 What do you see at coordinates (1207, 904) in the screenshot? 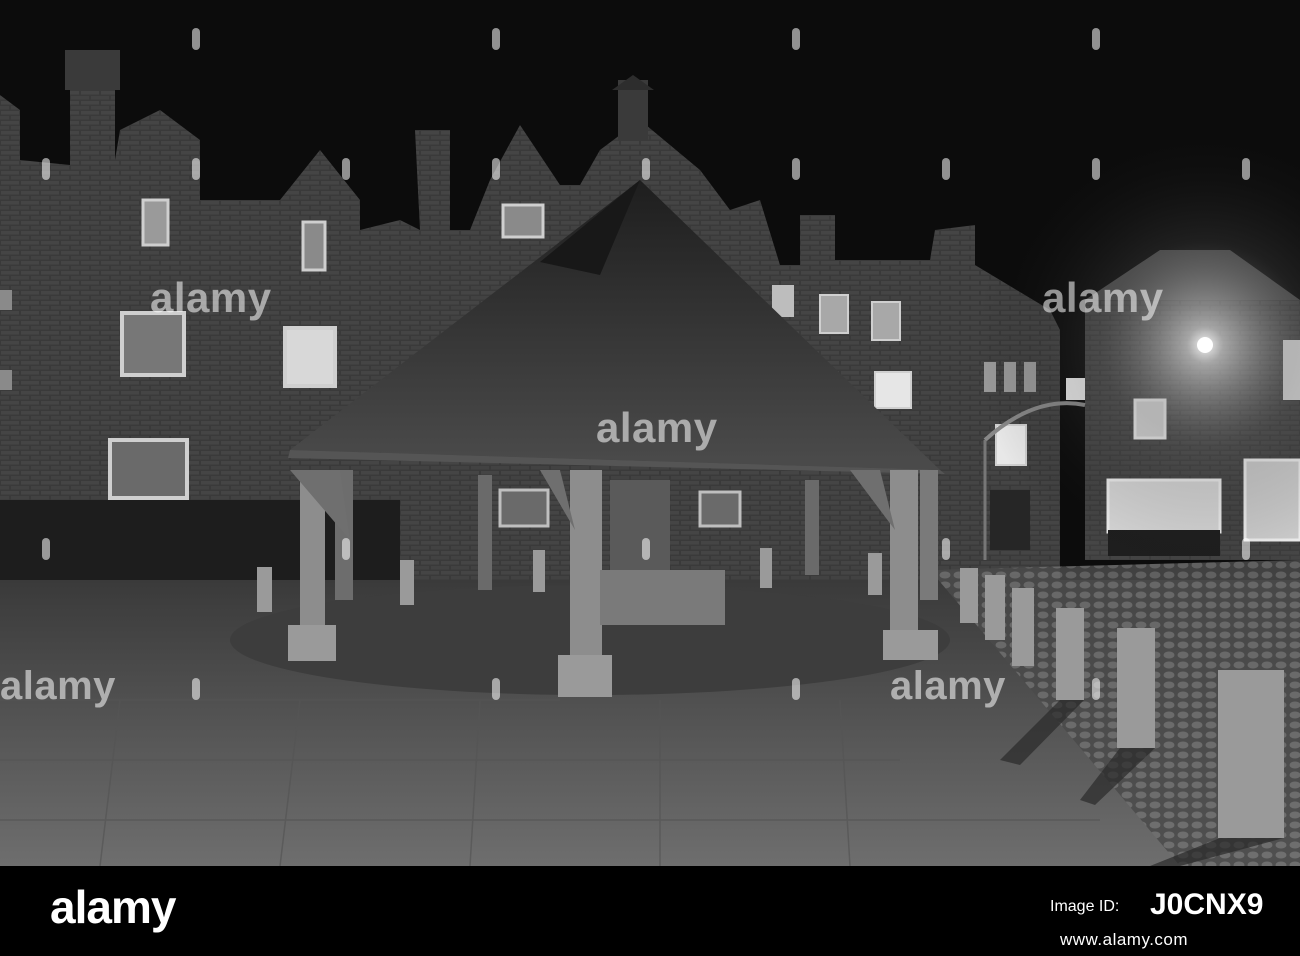
I see `image-id-value: J0CNX9` at bounding box center [1207, 904].